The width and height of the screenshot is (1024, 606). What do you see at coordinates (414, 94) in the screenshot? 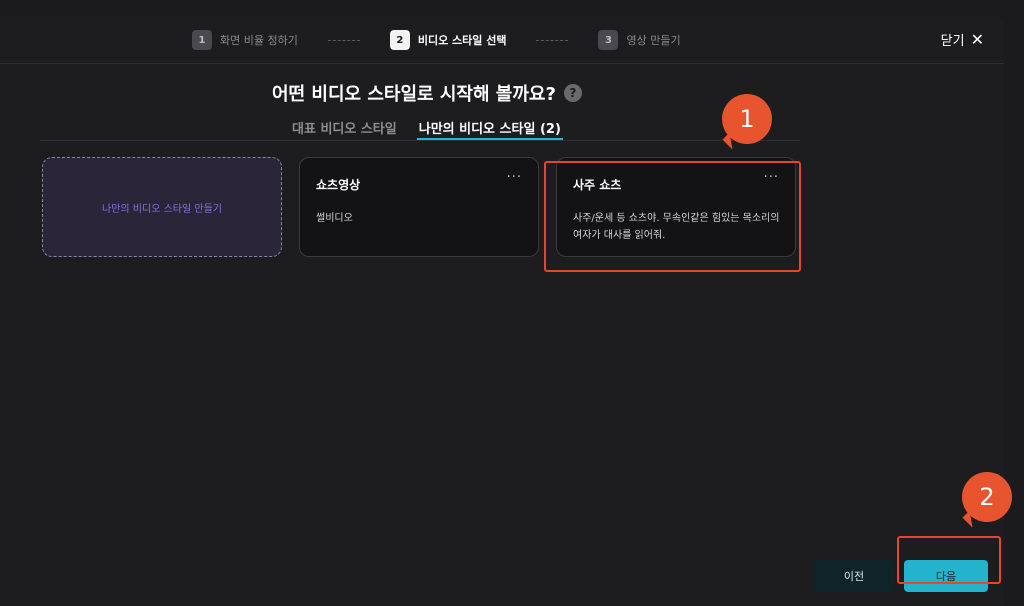
I see `page-title-text: 어떤 비디오 스타일로 시작해 볼까요?` at bounding box center [414, 94].